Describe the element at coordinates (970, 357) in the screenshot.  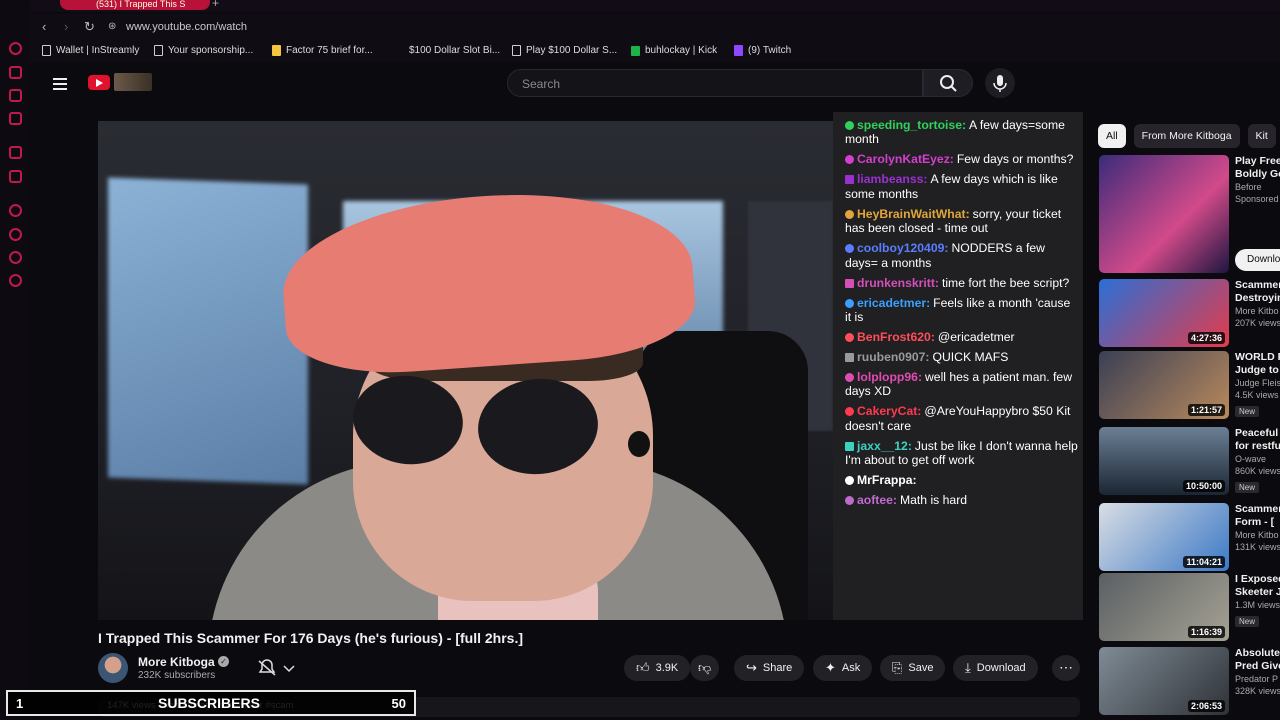
I see `chat-text: QUICK MAFS` at that location.